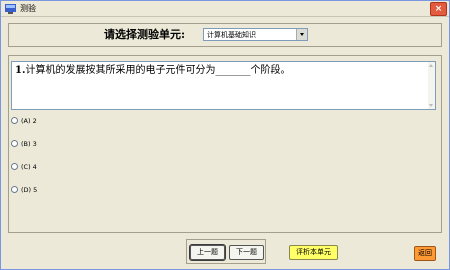 The width and height of the screenshot is (450, 270). What do you see at coordinates (14, 189) in the screenshot?
I see `option-d-radio` at bounding box center [14, 189].